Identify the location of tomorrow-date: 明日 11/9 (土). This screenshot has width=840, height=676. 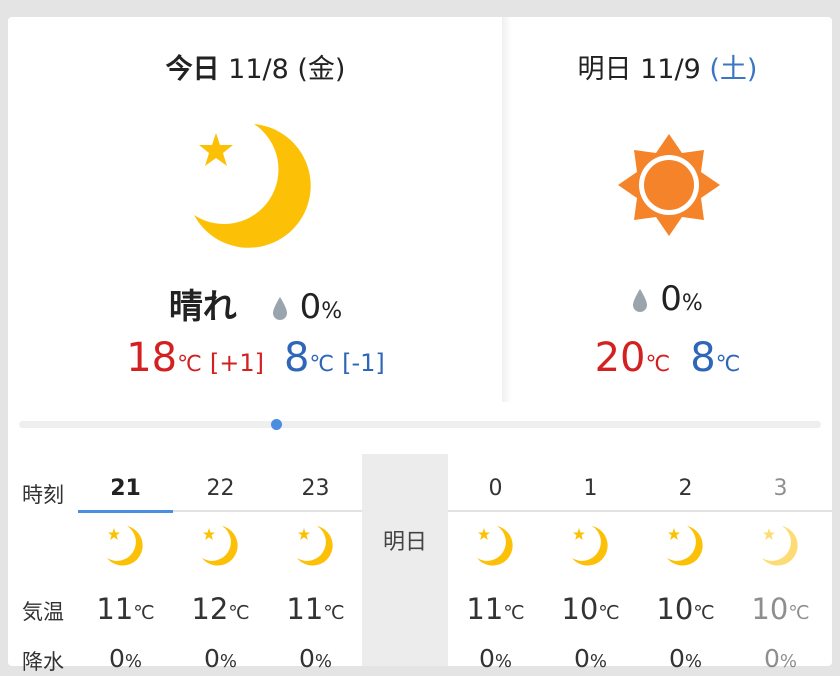
(667, 66).